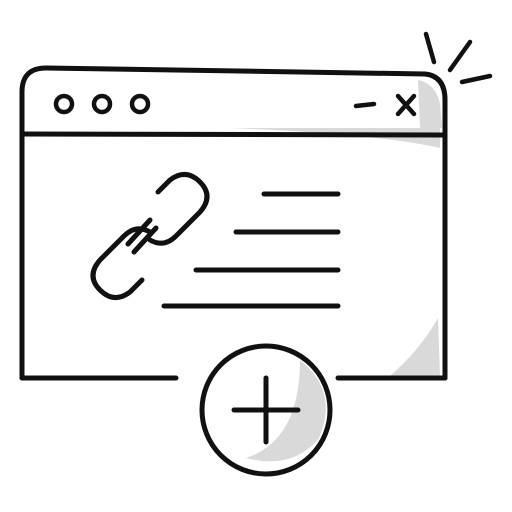  Describe the element at coordinates (150, 236) in the screenshot. I see `link-chain-icon` at that location.